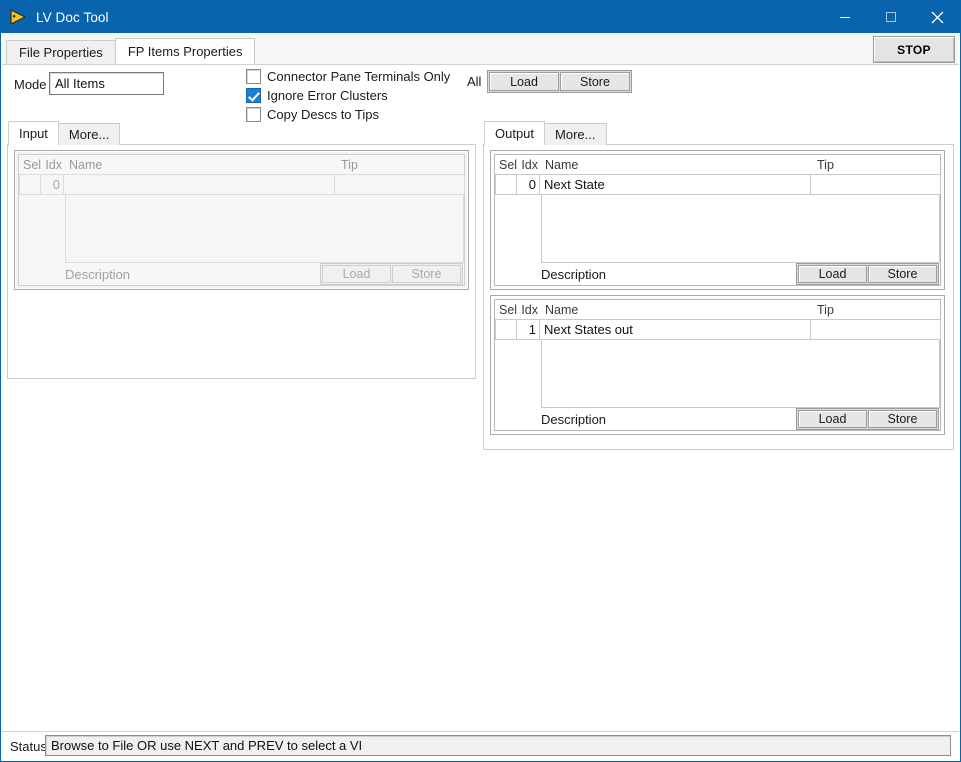  Describe the element at coordinates (327, 95) in the screenshot. I see `checkbox-label: Ignore Error Clusters` at that location.